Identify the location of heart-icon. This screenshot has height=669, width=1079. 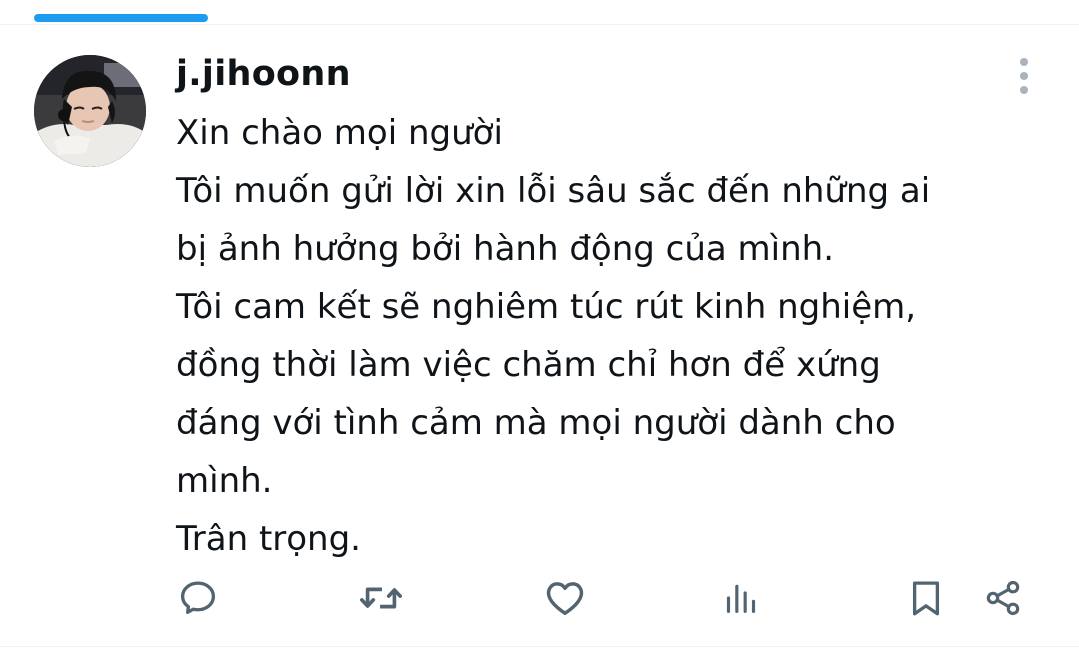
(565, 598).